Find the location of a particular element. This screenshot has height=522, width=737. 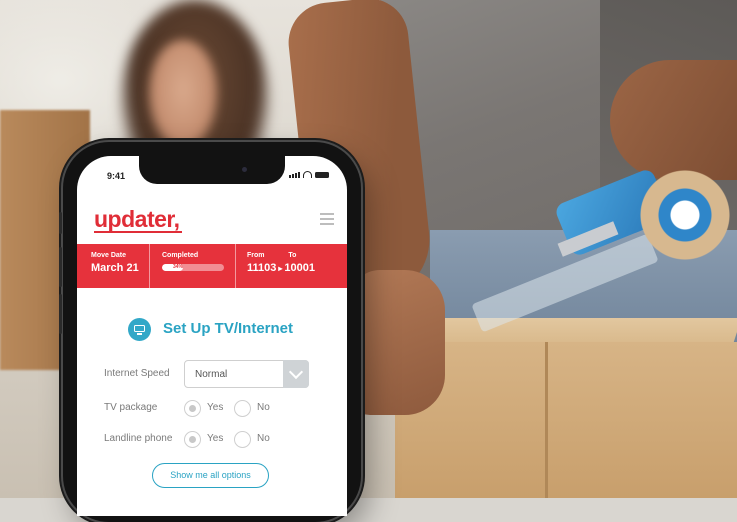

from-to-values: 11103 ▸ 10001 is located at coordinates (281, 268).